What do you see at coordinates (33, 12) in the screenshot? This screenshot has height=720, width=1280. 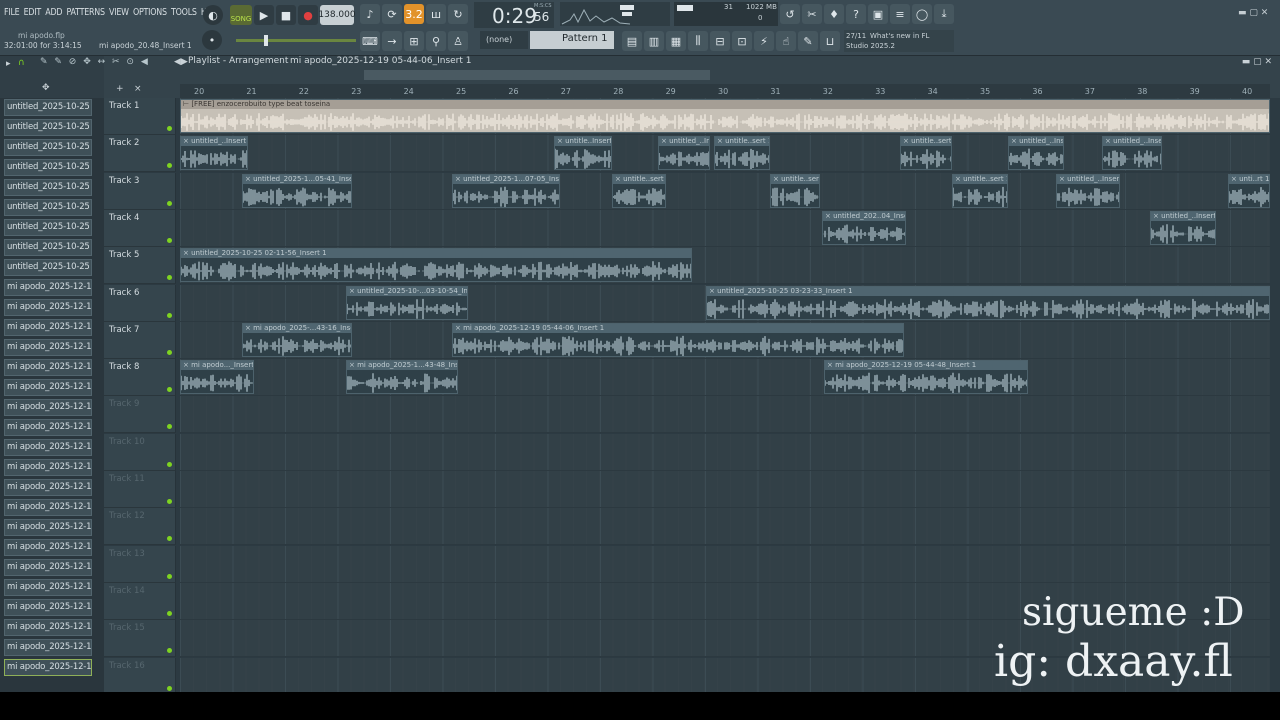 I see `menu-edit: EDIT` at bounding box center [33, 12].